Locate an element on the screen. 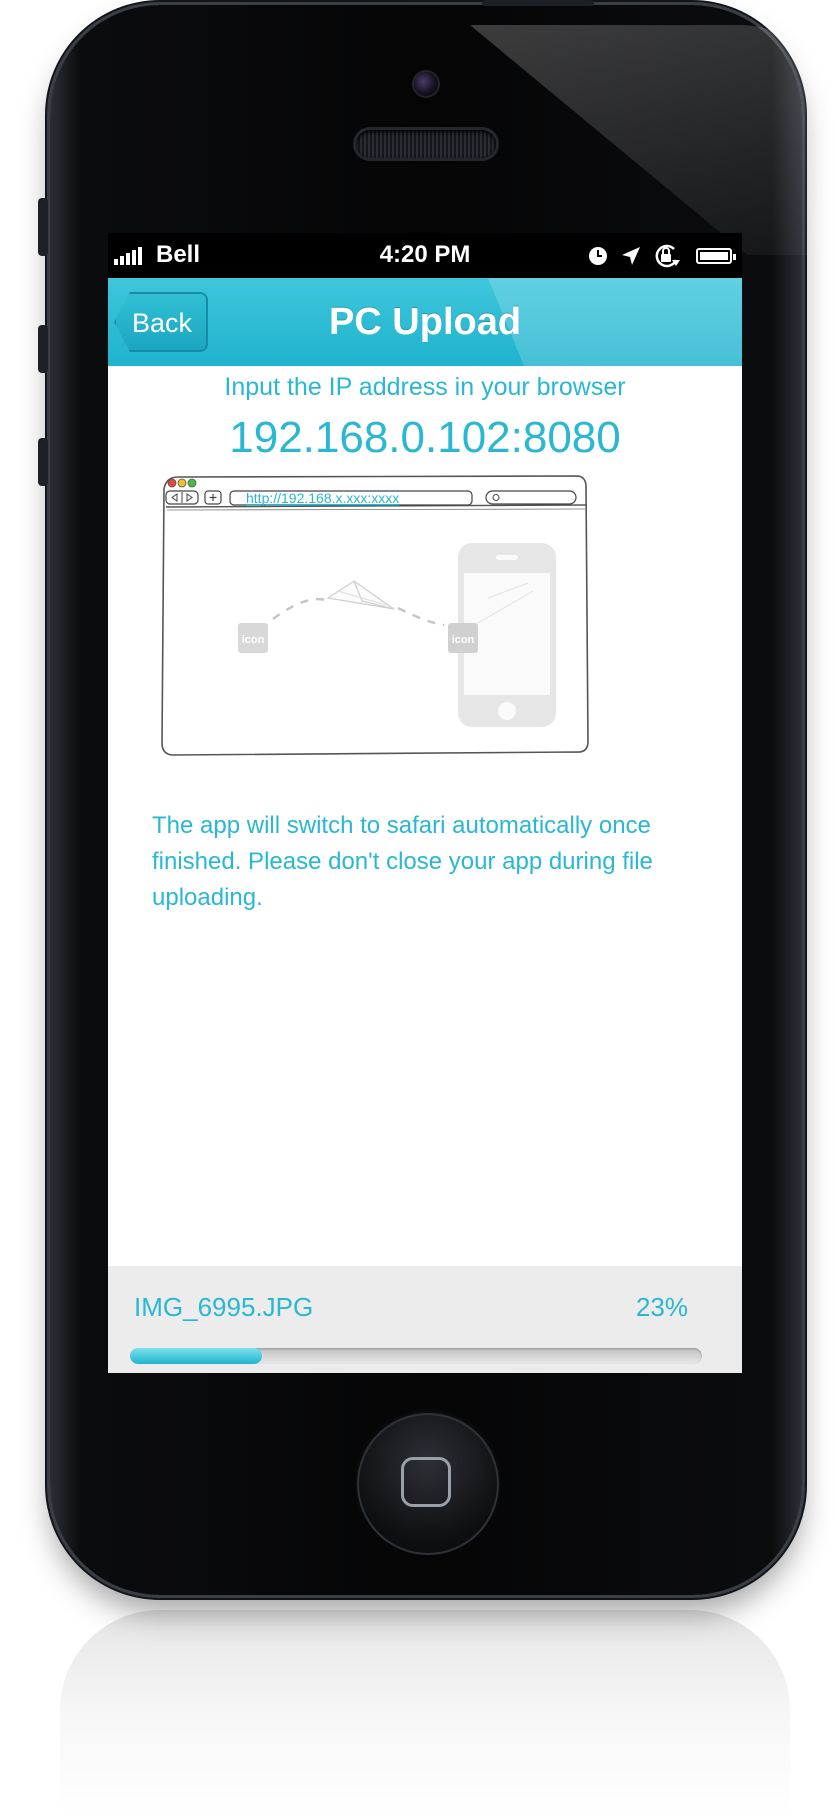 The width and height of the screenshot is (834, 1819). rotation-lock-icon is located at coordinates (667, 256).